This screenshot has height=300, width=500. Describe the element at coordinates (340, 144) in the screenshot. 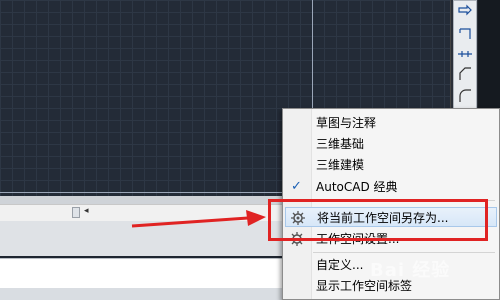

I see `menu-item-label: 三维基础` at that location.